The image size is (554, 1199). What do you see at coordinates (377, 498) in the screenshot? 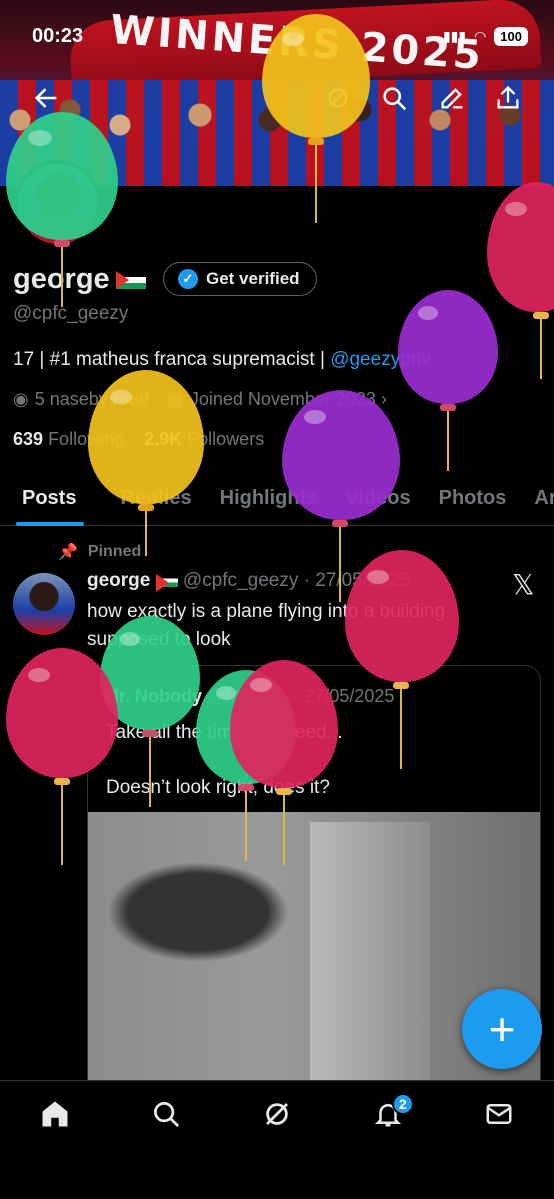
I see `tab-videos: Videos` at bounding box center [377, 498].